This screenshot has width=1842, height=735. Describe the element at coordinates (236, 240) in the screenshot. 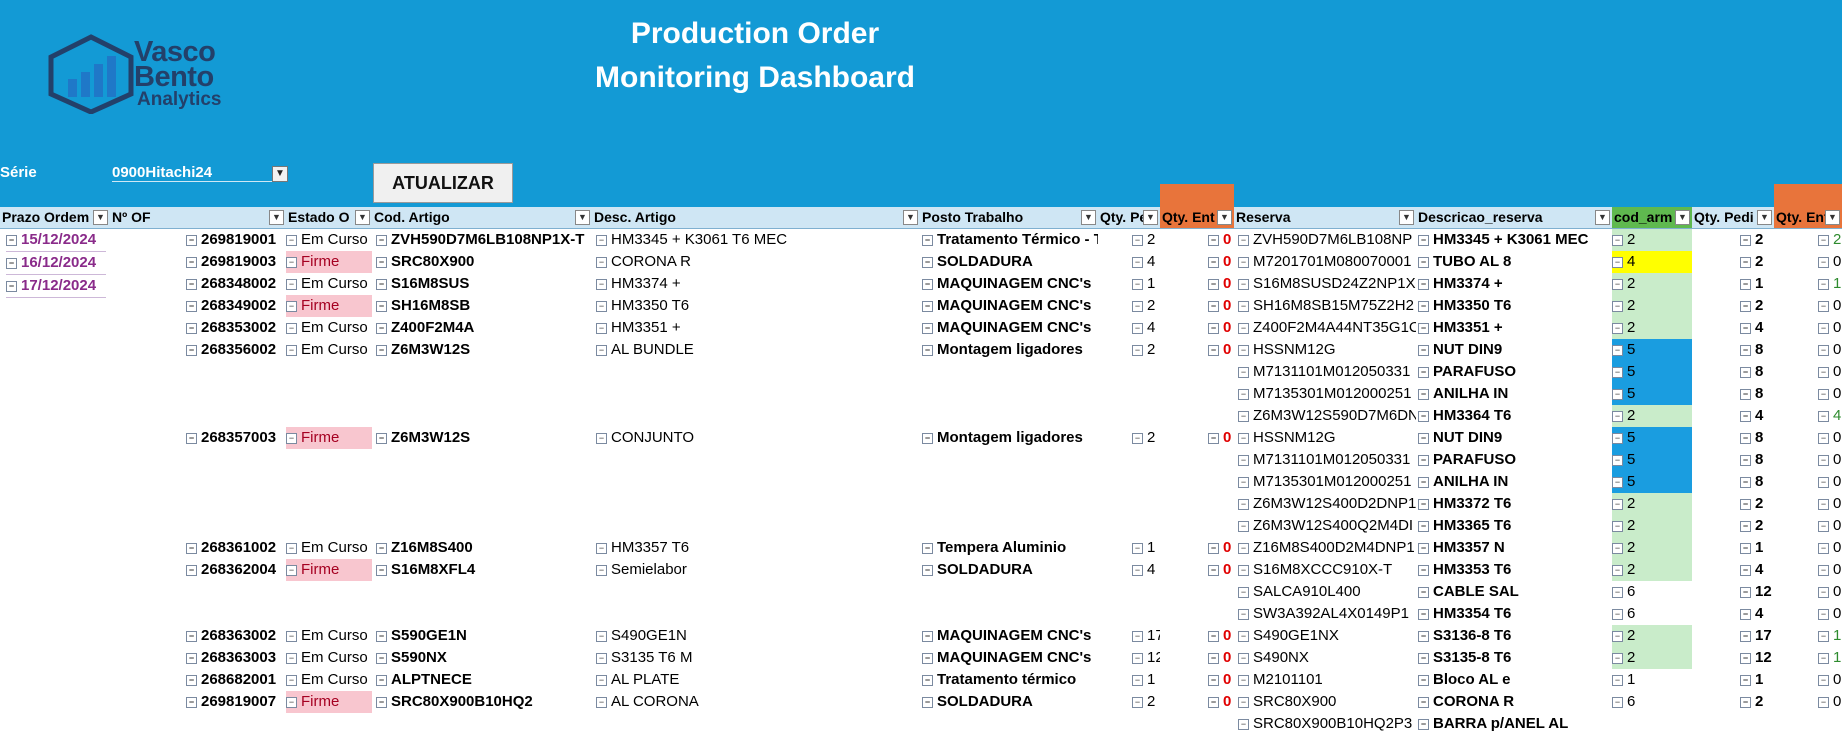

I see `order-number: −269819001` at that location.